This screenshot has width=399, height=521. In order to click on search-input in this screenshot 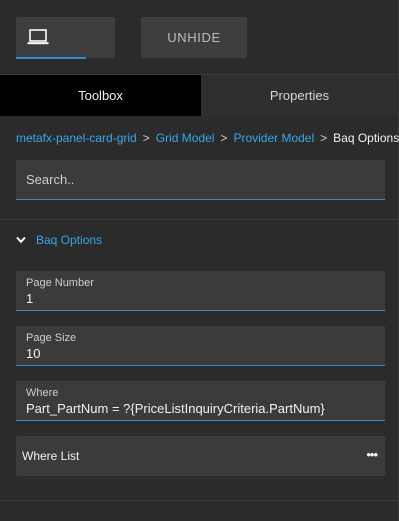, I will do `click(200, 179)`.